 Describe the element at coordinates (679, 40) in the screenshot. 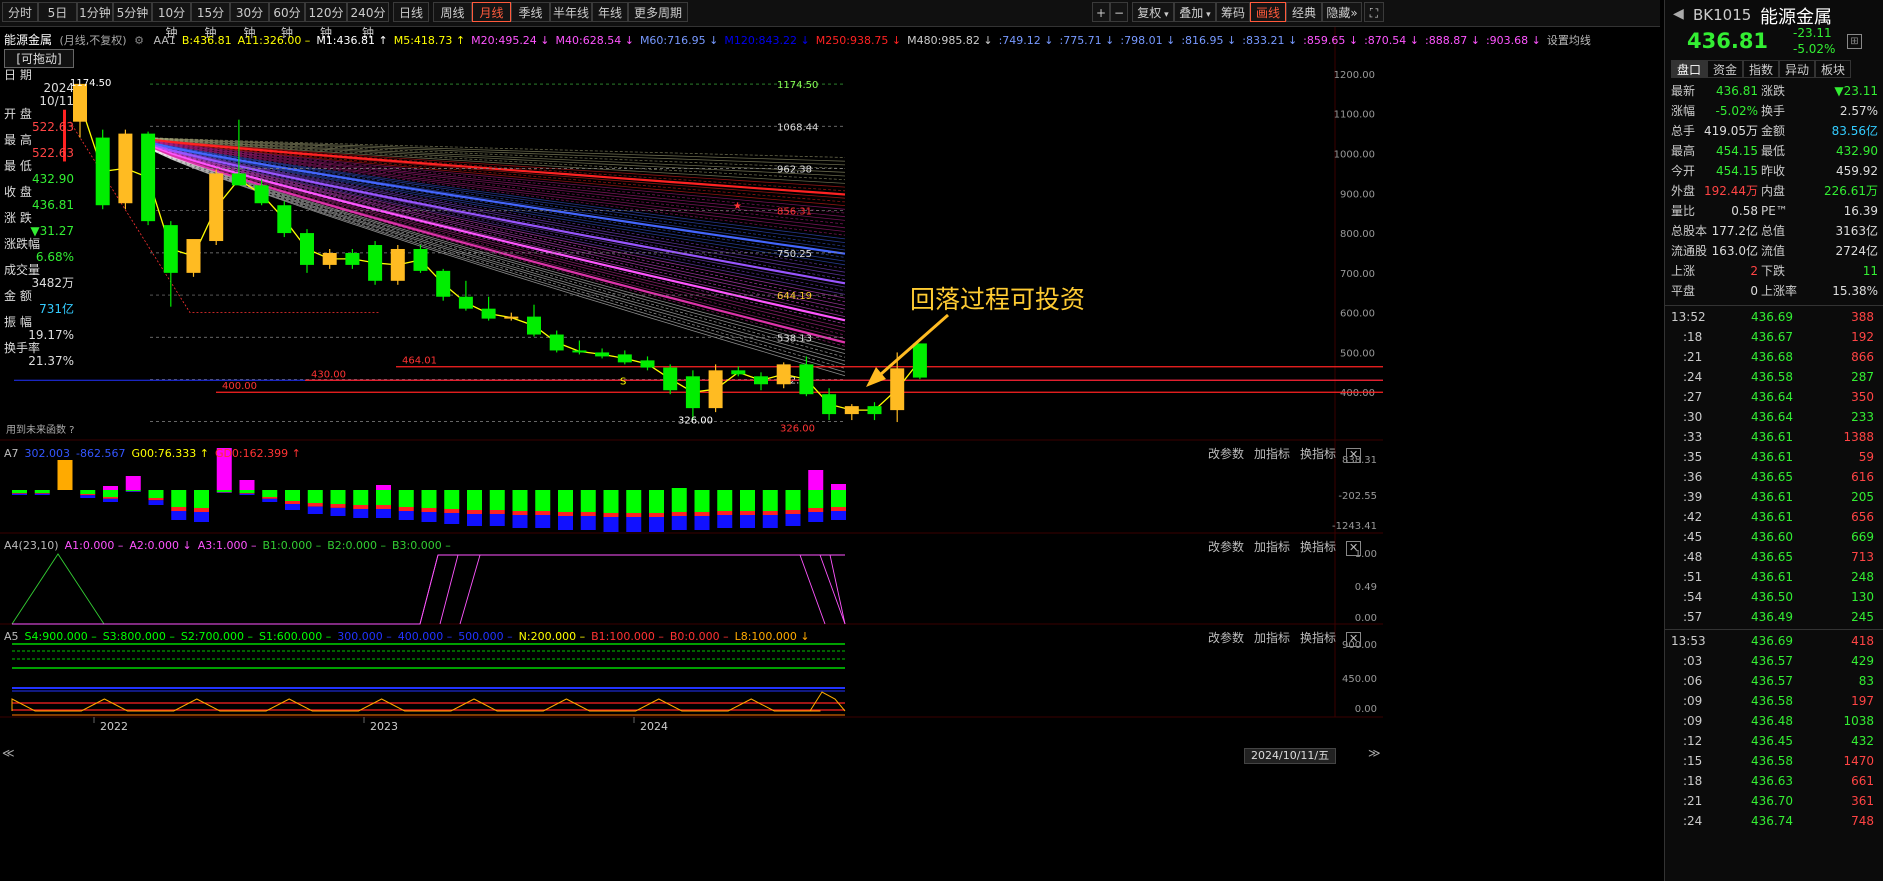

I see `ma-item: M60:716.95 ↓` at that location.